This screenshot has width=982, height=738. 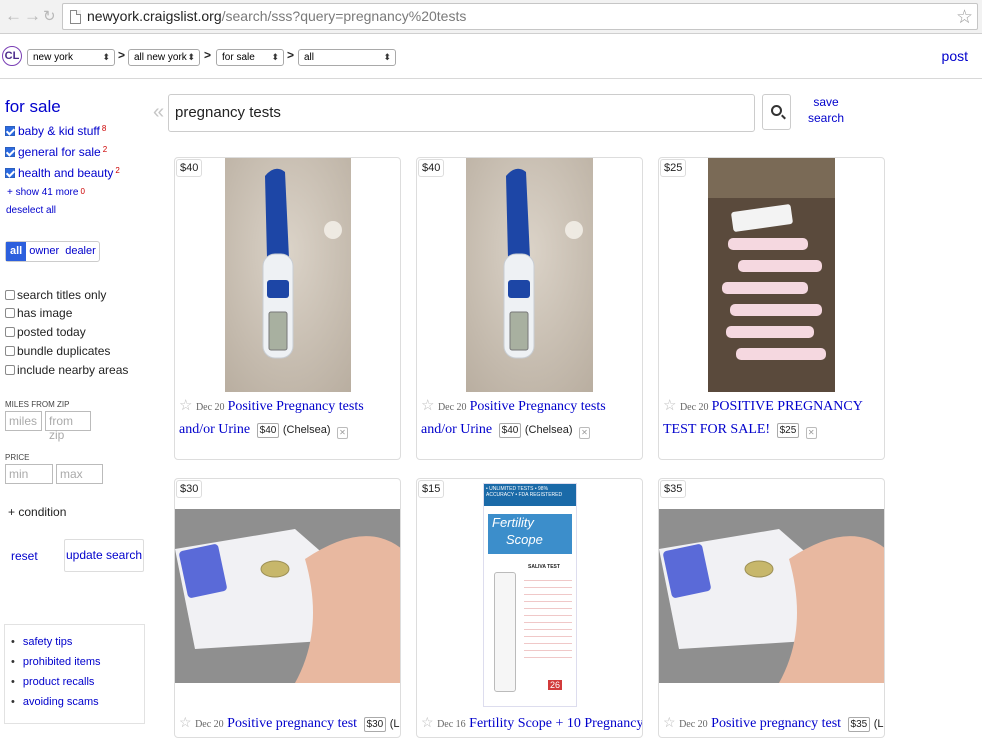 What do you see at coordinates (46, 192) in the screenshot?
I see `show-more-link: + show 41 more 0` at bounding box center [46, 192].